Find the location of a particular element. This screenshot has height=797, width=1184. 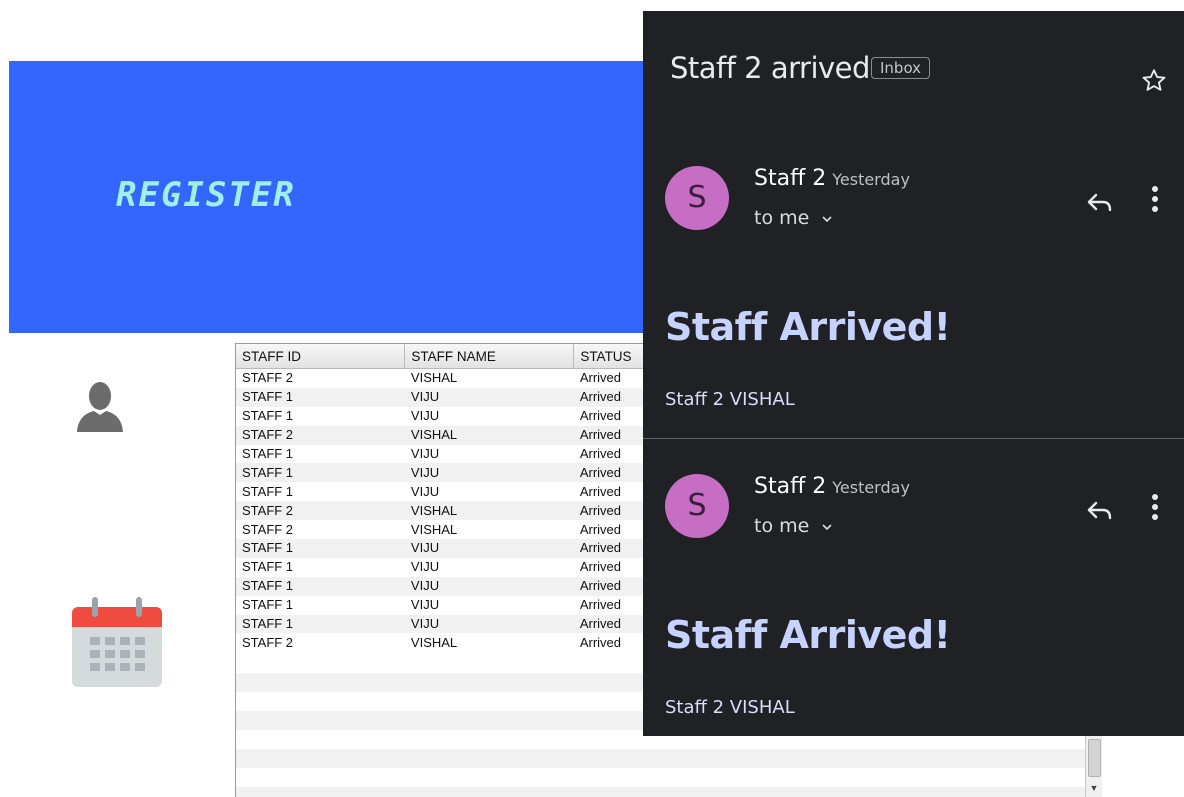

column-header-staff-id: STAFF ID is located at coordinates (321, 356).